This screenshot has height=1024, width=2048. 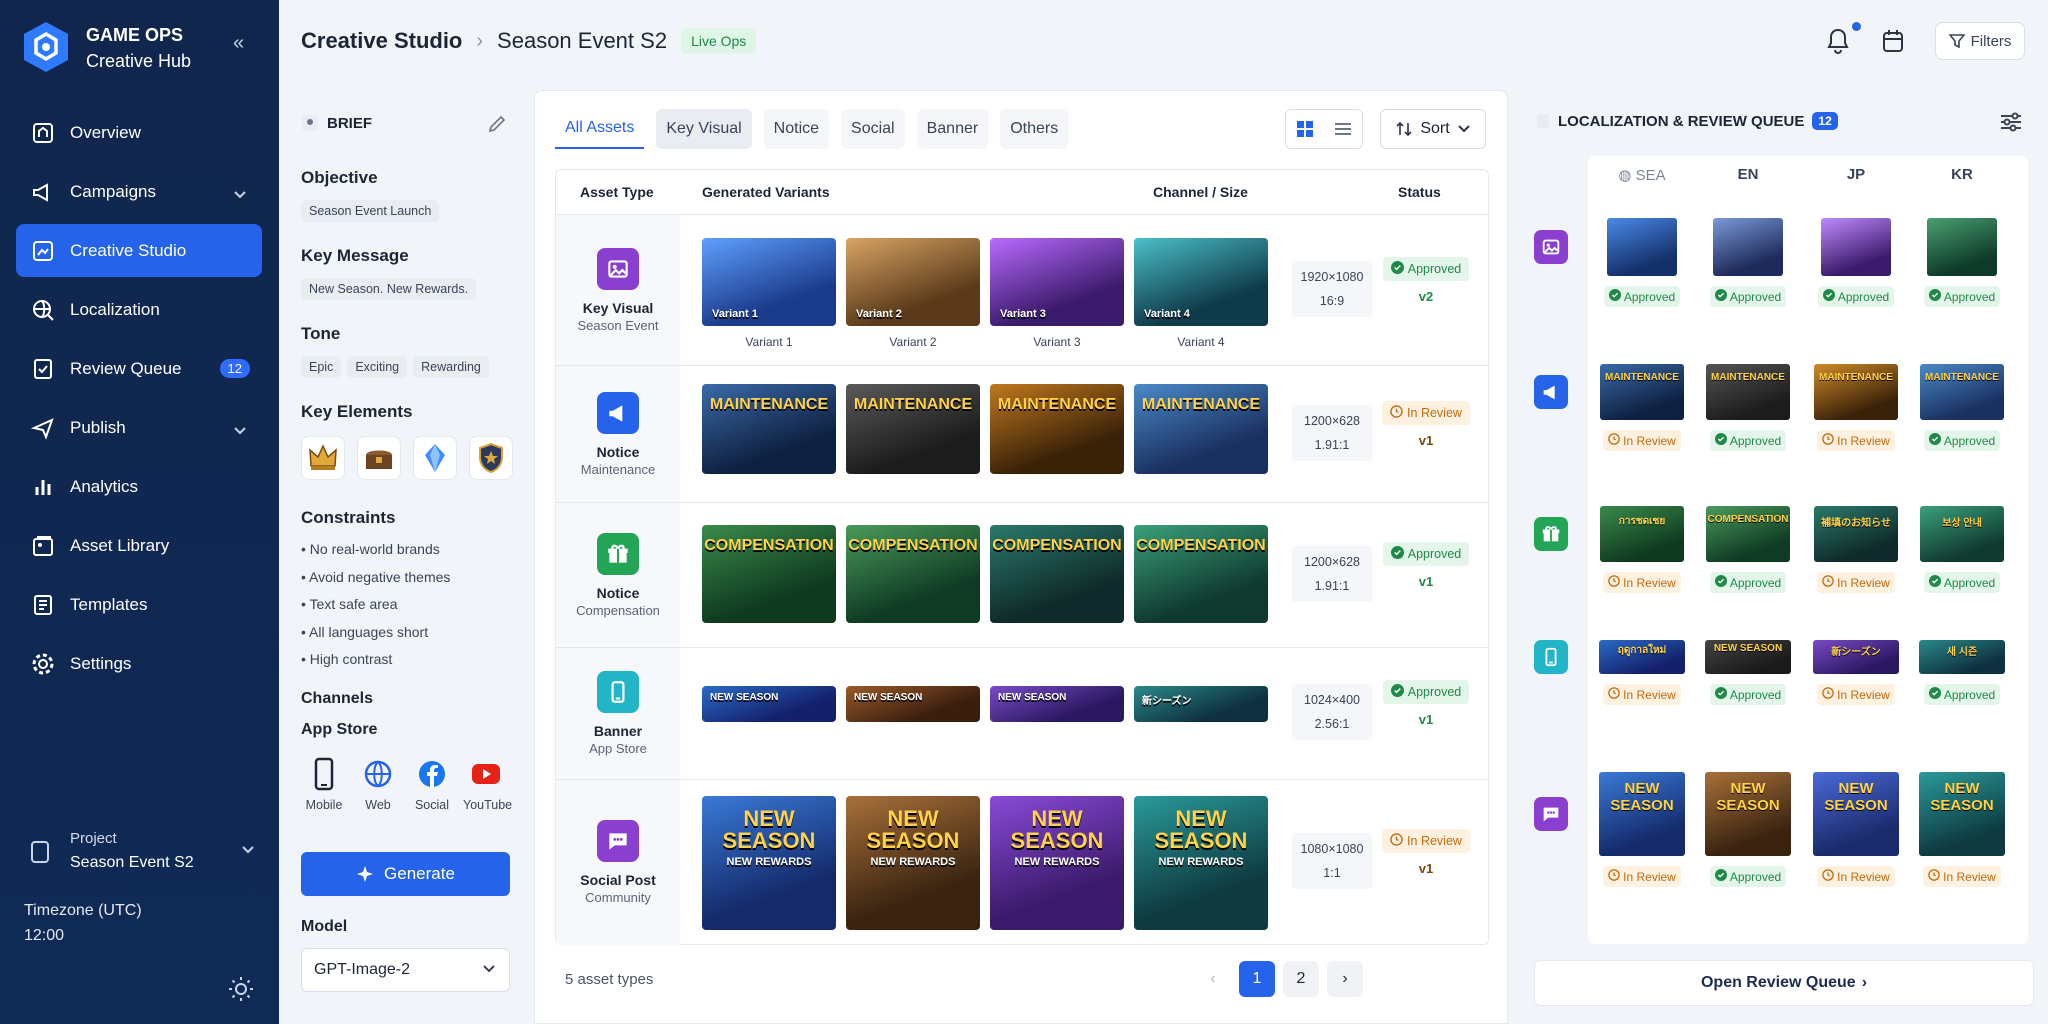 What do you see at coordinates (796, 129) in the screenshot?
I see `tab-notice: Notice` at bounding box center [796, 129].